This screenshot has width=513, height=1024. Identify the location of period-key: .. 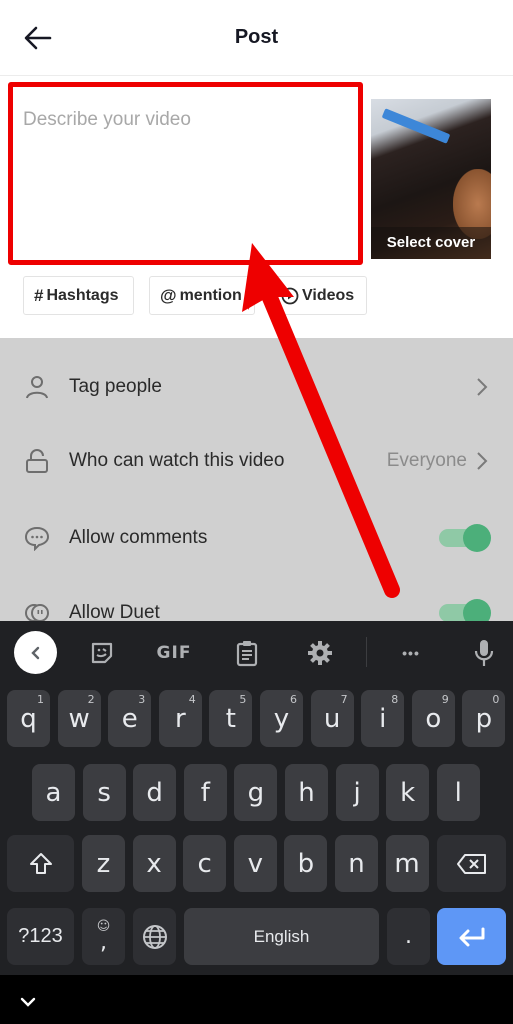
(408, 936).